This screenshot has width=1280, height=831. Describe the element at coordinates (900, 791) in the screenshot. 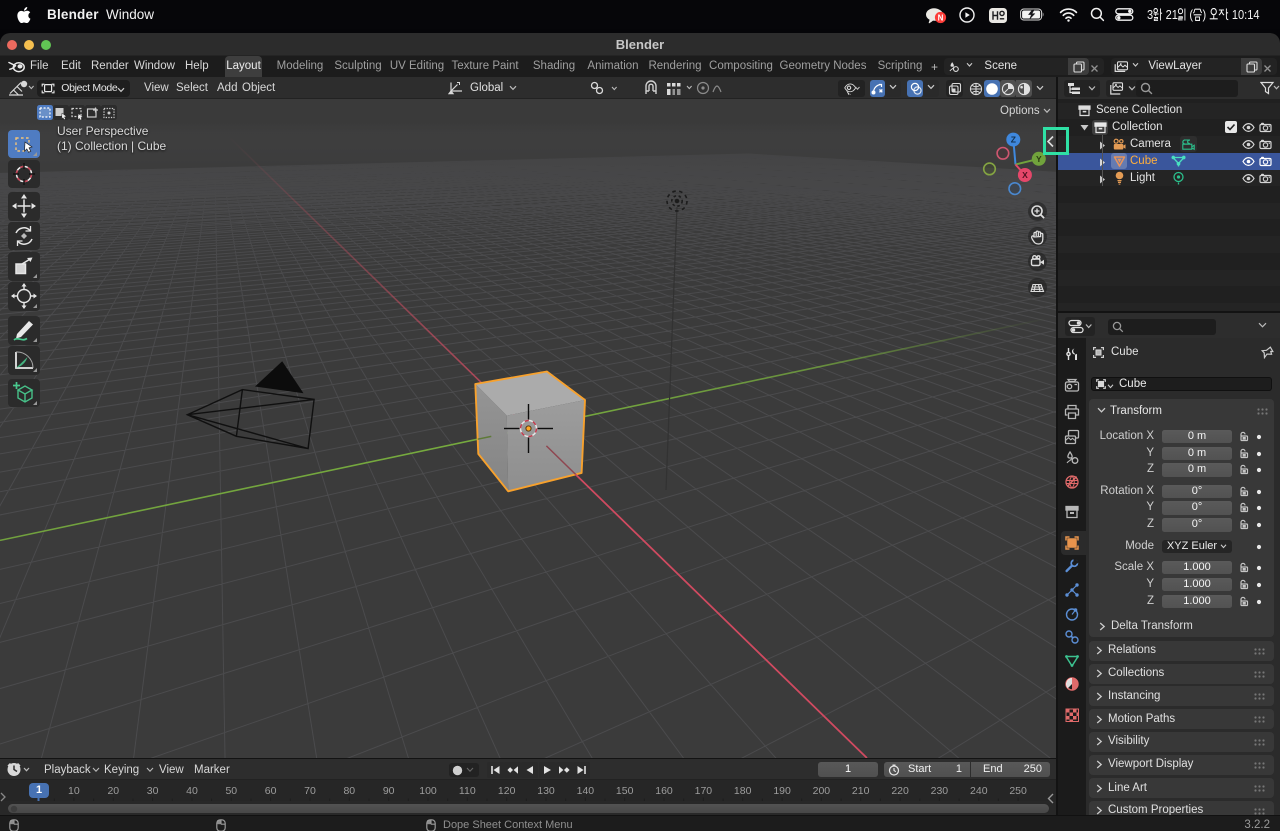

I see `svg-text: 220` at that location.